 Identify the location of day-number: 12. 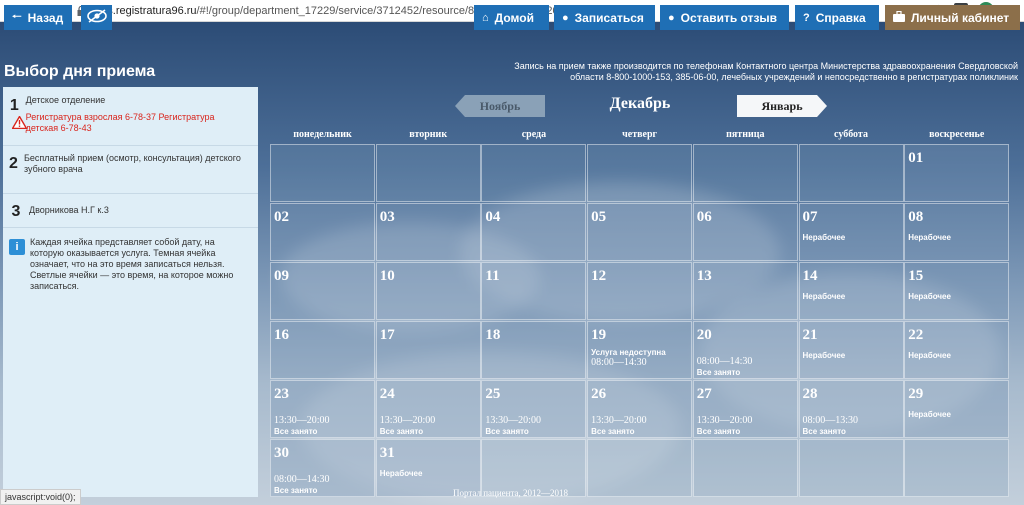
(599, 276).